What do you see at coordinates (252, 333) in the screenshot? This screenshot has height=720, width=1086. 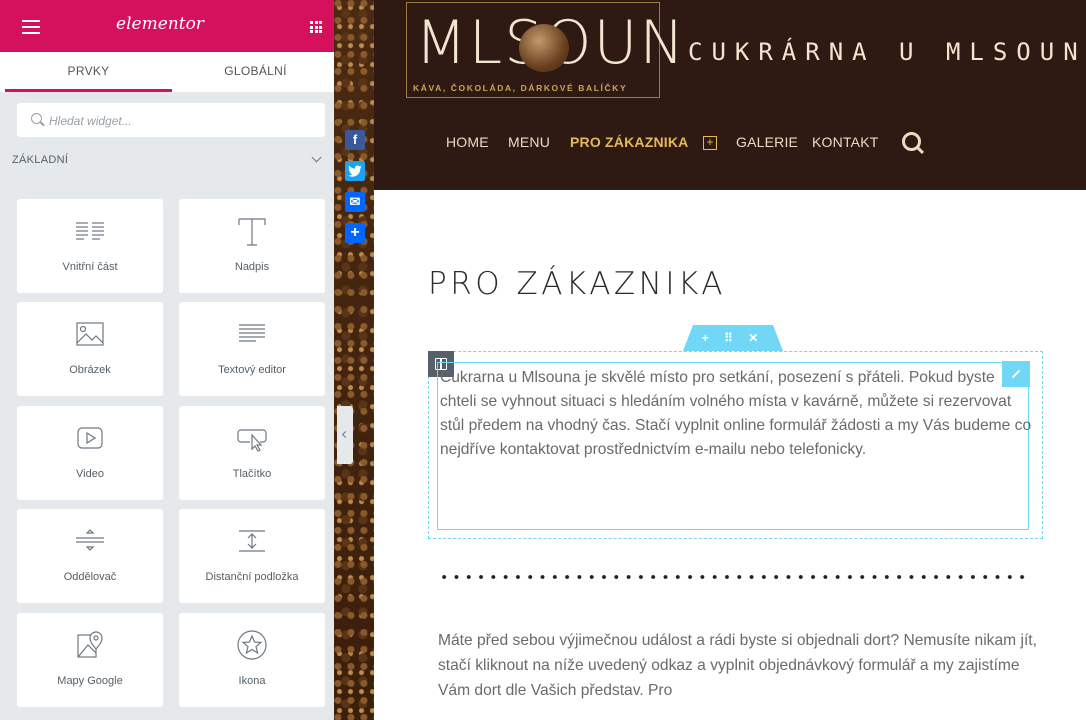 I see `text-editor-icon` at bounding box center [252, 333].